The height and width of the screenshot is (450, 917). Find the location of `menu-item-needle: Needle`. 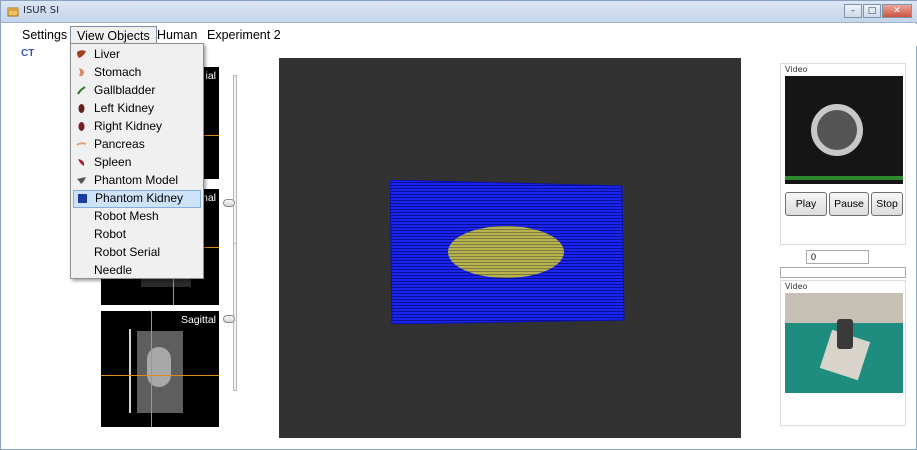

menu-item-needle: Needle is located at coordinates (137, 271).